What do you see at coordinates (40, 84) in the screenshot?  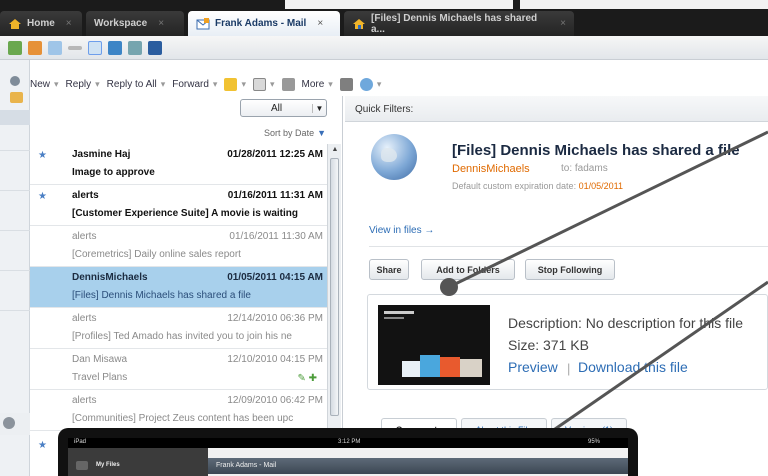 I see `new-label: New` at bounding box center [40, 84].